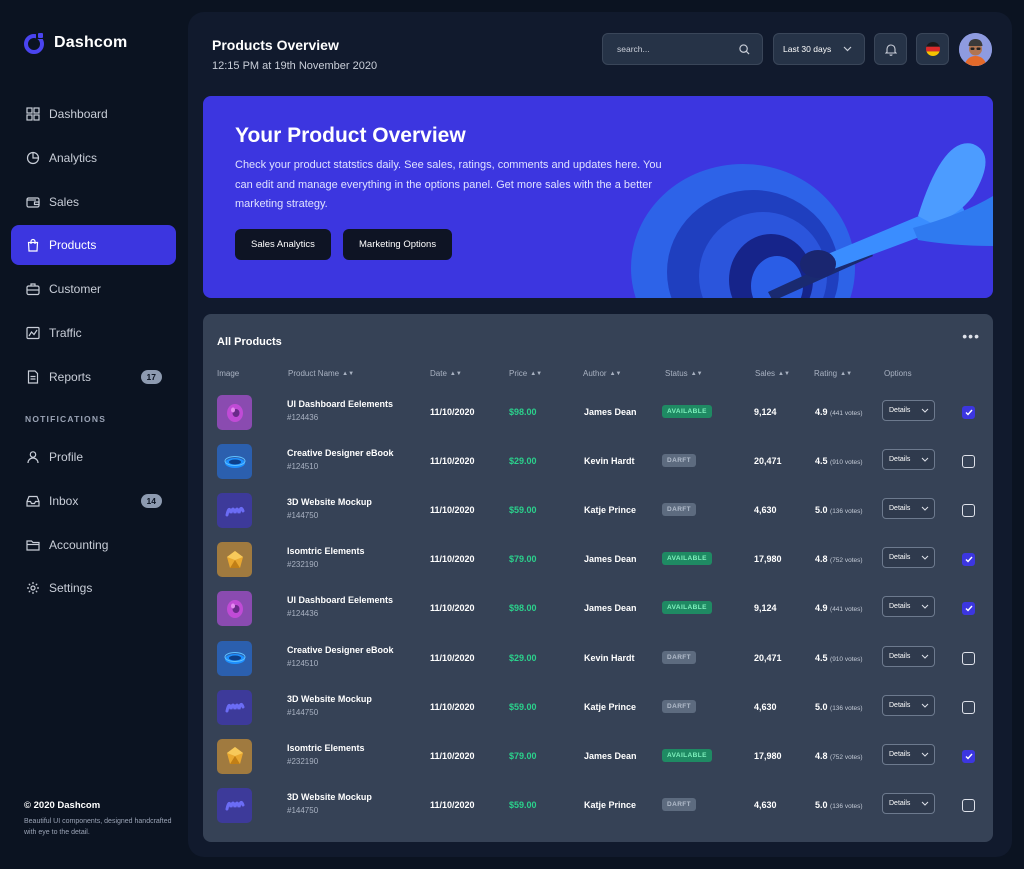 The width and height of the screenshot is (1024, 869). What do you see at coordinates (321, 373) in the screenshot?
I see `column-header-name: Product Name ▲▼` at bounding box center [321, 373].